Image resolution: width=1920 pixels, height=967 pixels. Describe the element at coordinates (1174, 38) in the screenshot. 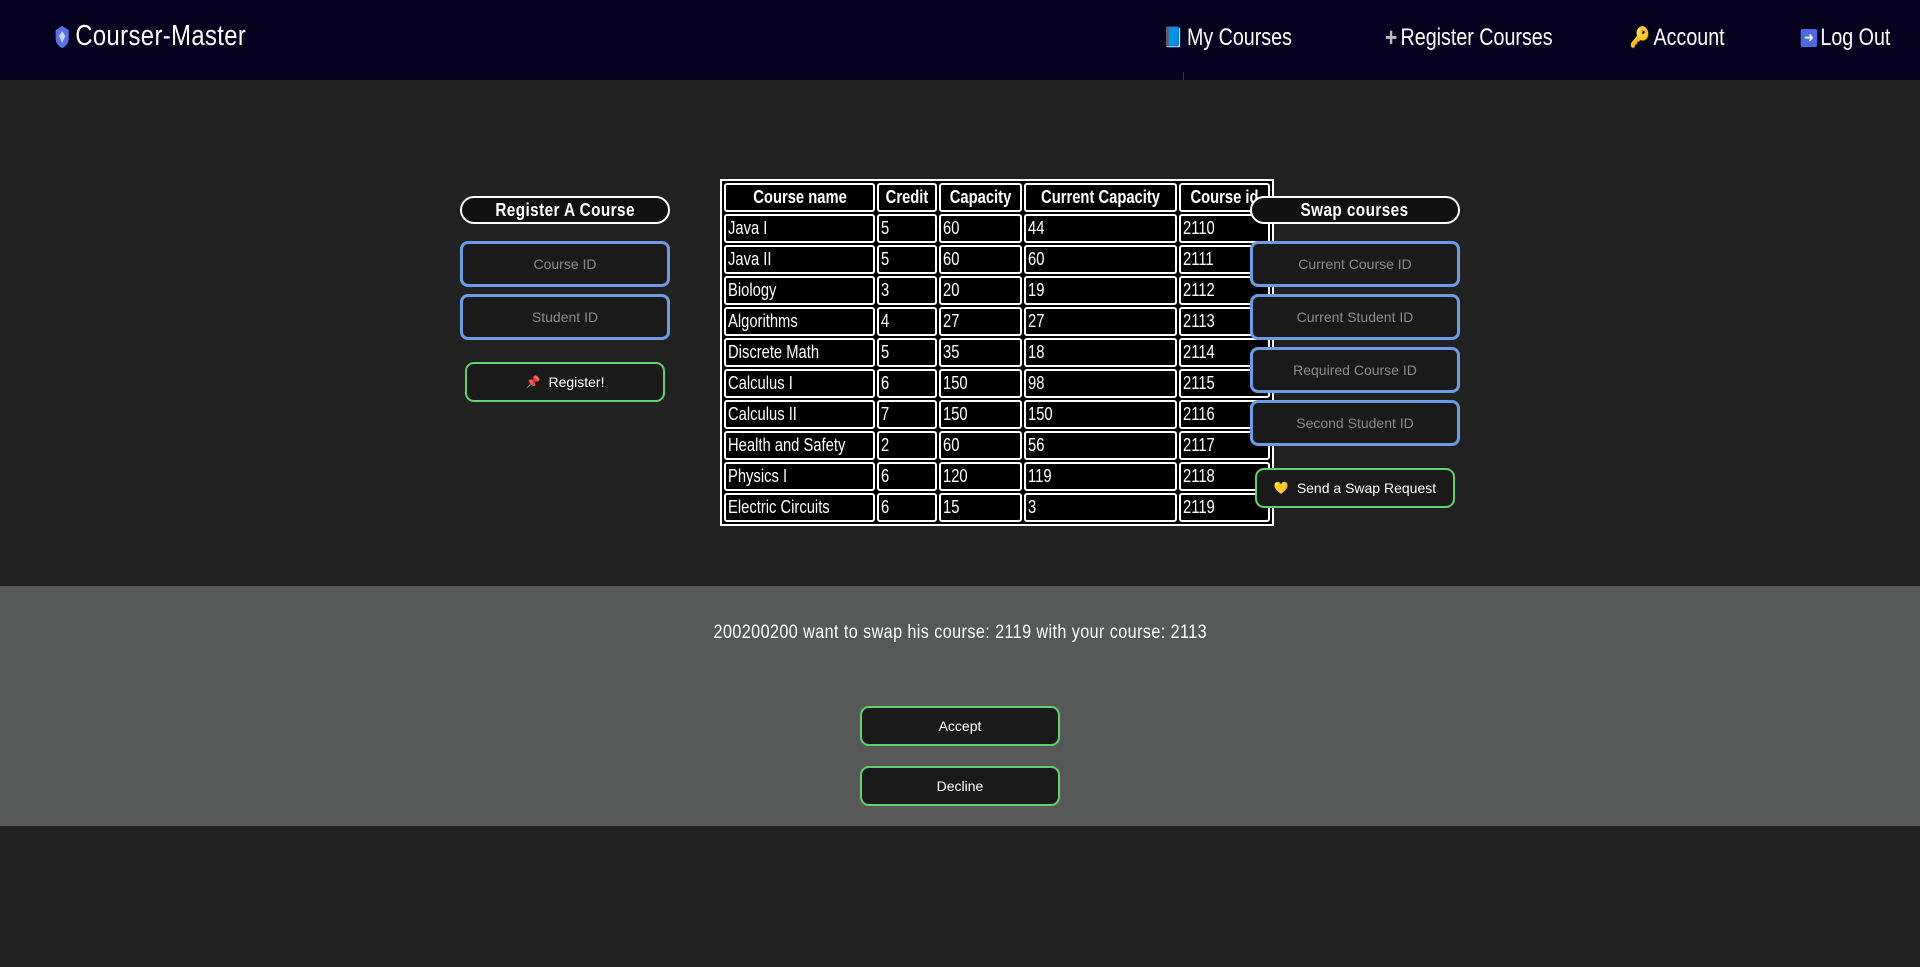

I see `book-icon: 📘` at that location.